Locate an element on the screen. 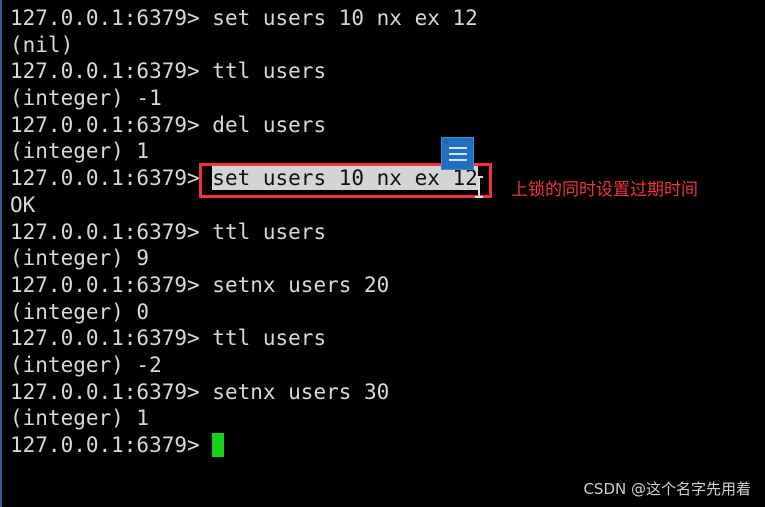 The image size is (765, 507). output-text: (integer) 0 is located at coordinates (80, 311).